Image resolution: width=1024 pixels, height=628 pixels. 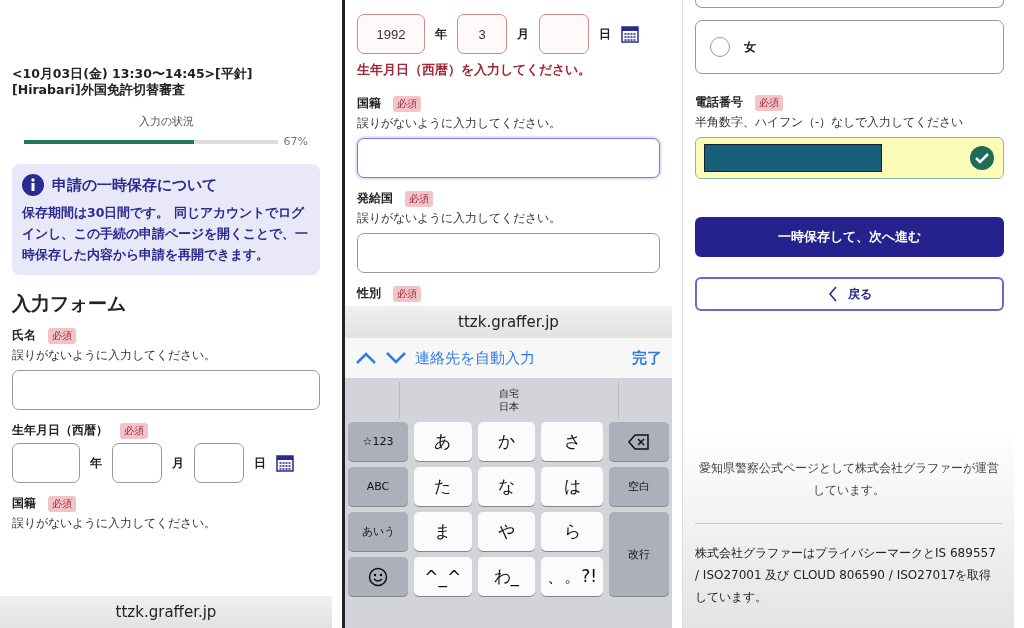 What do you see at coordinates (33, 185) in the screenshot?
I see `info-icon` at bounding box center [33, 185].